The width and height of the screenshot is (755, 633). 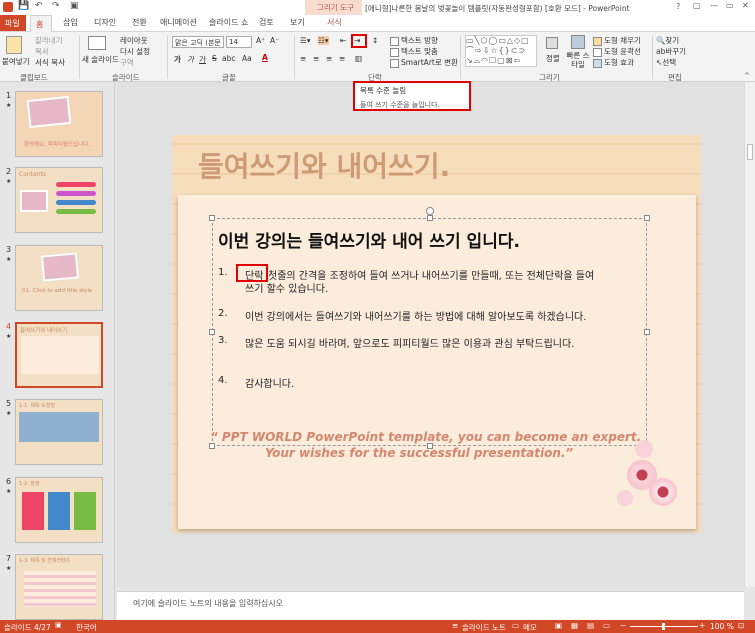 I want to click on save-icon: 💾, so click(x=23, y=6).